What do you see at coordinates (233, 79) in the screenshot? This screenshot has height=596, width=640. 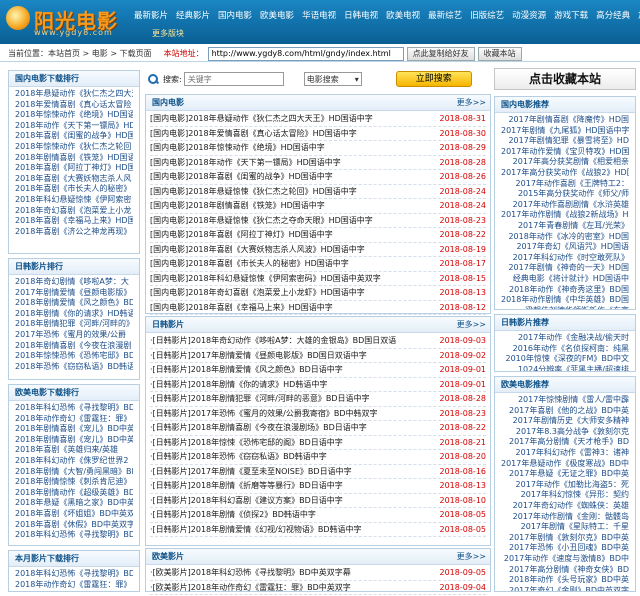 I see `search-input` at bounding box center [233, 79].